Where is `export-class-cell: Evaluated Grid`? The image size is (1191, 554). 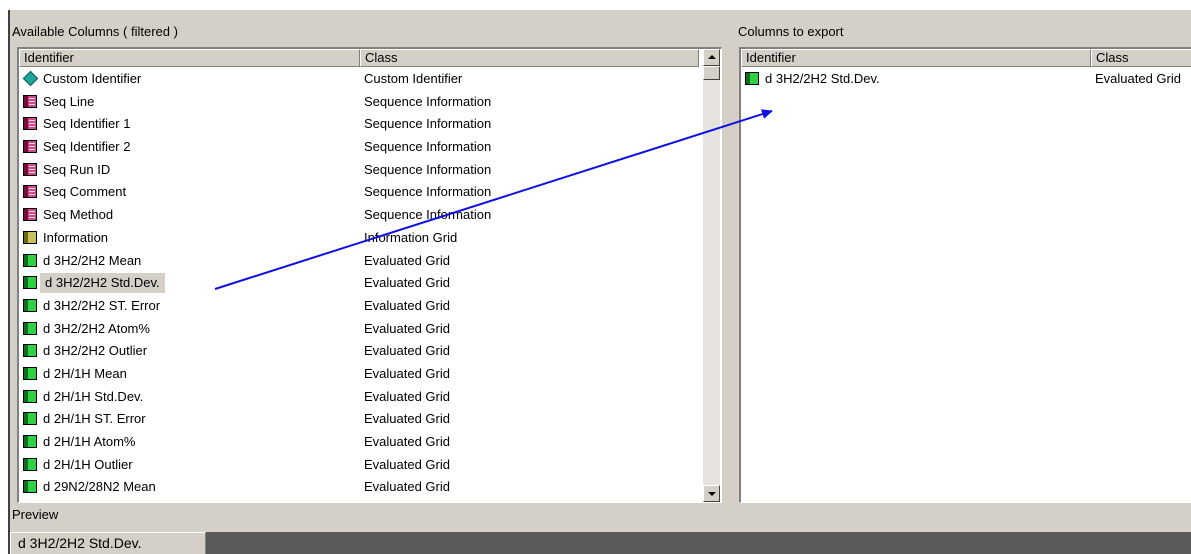 export-class-cell: Evaluated Grid is located at coordinates (1138, 78).